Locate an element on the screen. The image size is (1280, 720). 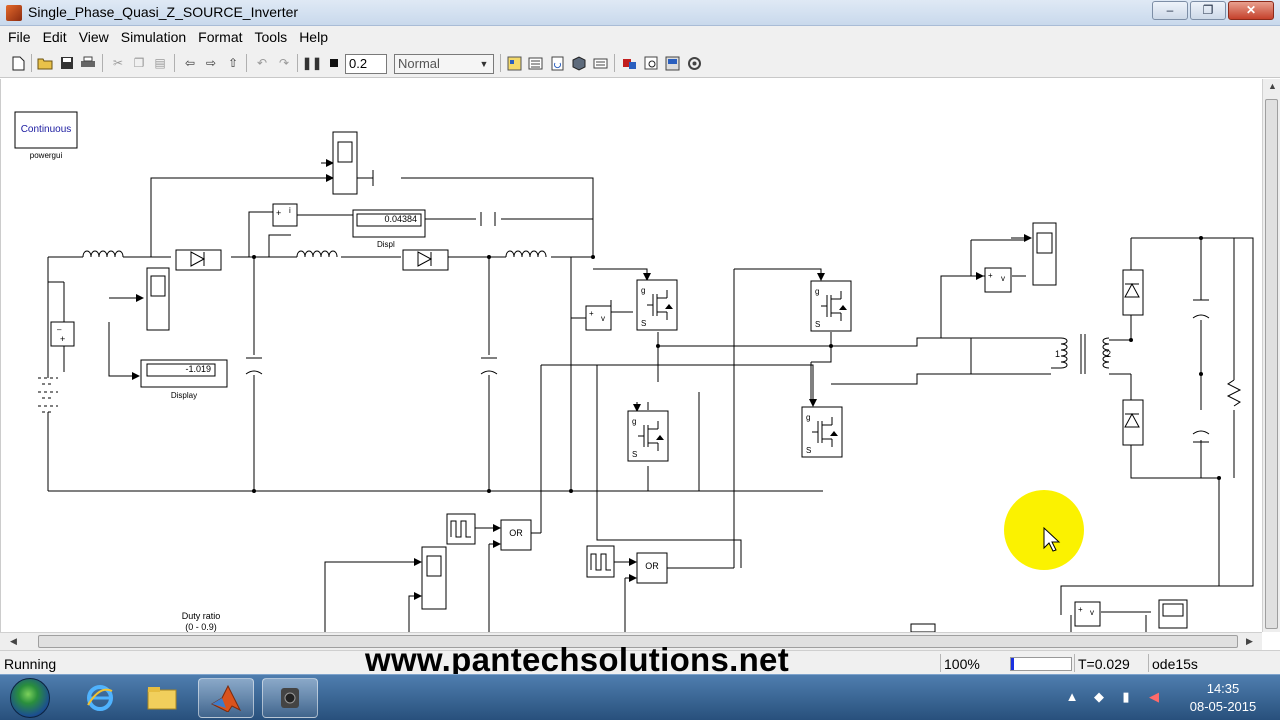
pause-icon: ❚❚ is located at coordinates (312, 63).